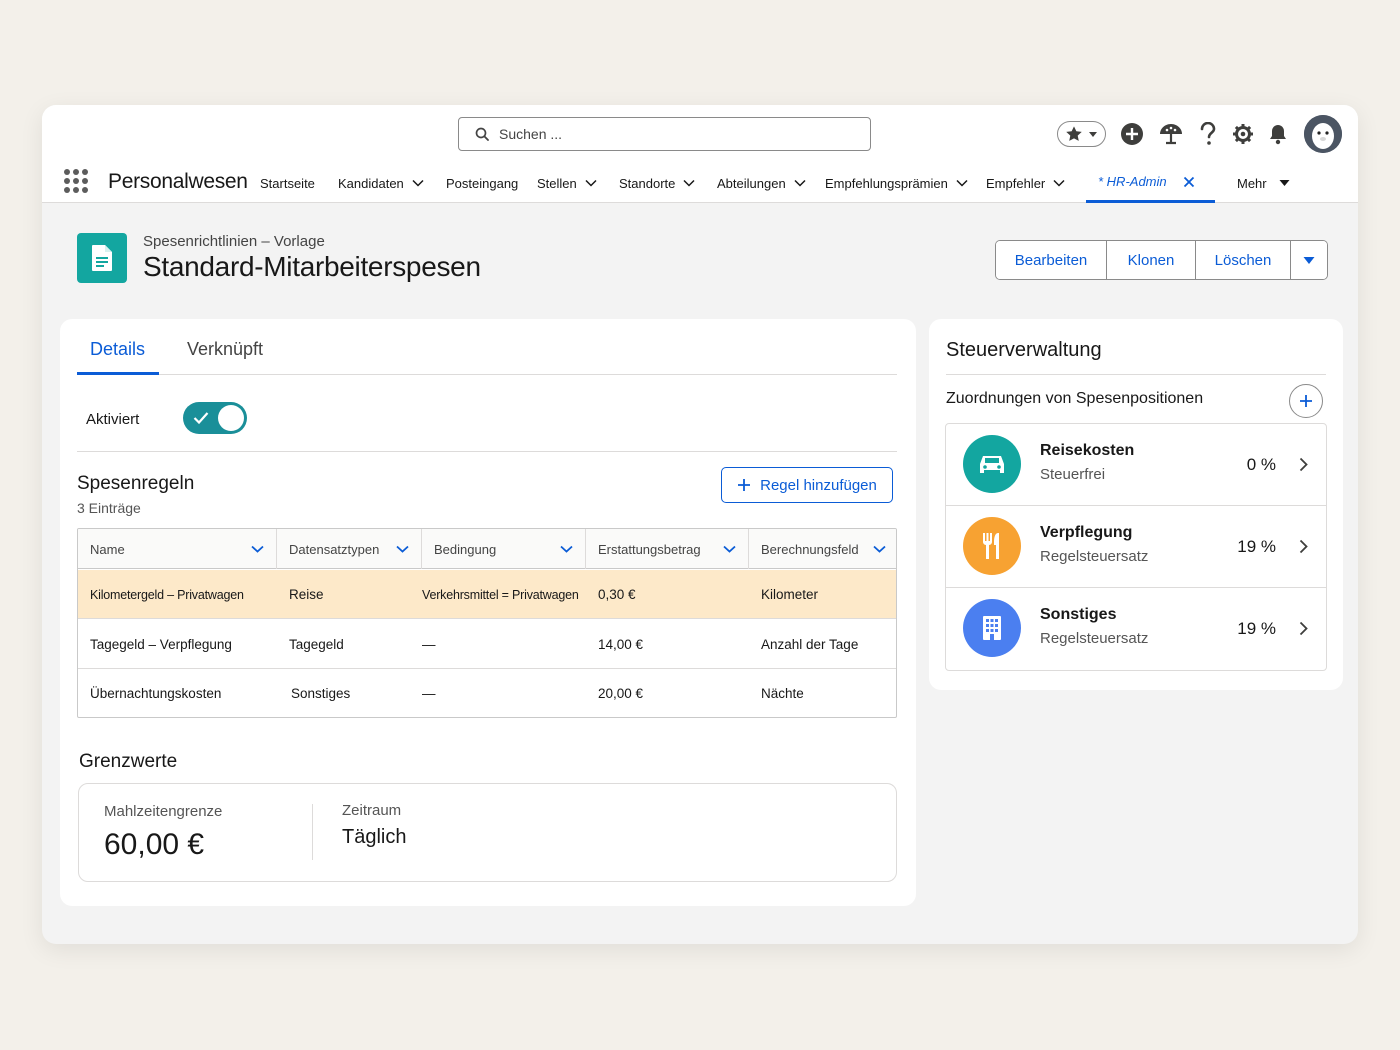 Image resolution: width=1400 pixels, height=1050 pixels. Describe the element at coordinates (1136, 629) in the screenshot. I see `list-item: Sonstiges Regelsteuersatz 19 %` at that location.